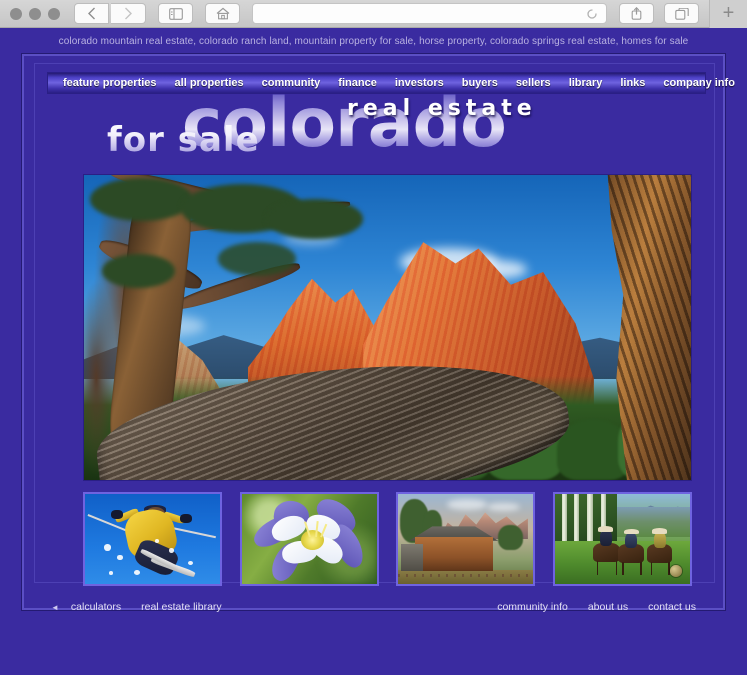 This screenshot has height=675, width=747. I want to click on window-controls, so click(30, 13).